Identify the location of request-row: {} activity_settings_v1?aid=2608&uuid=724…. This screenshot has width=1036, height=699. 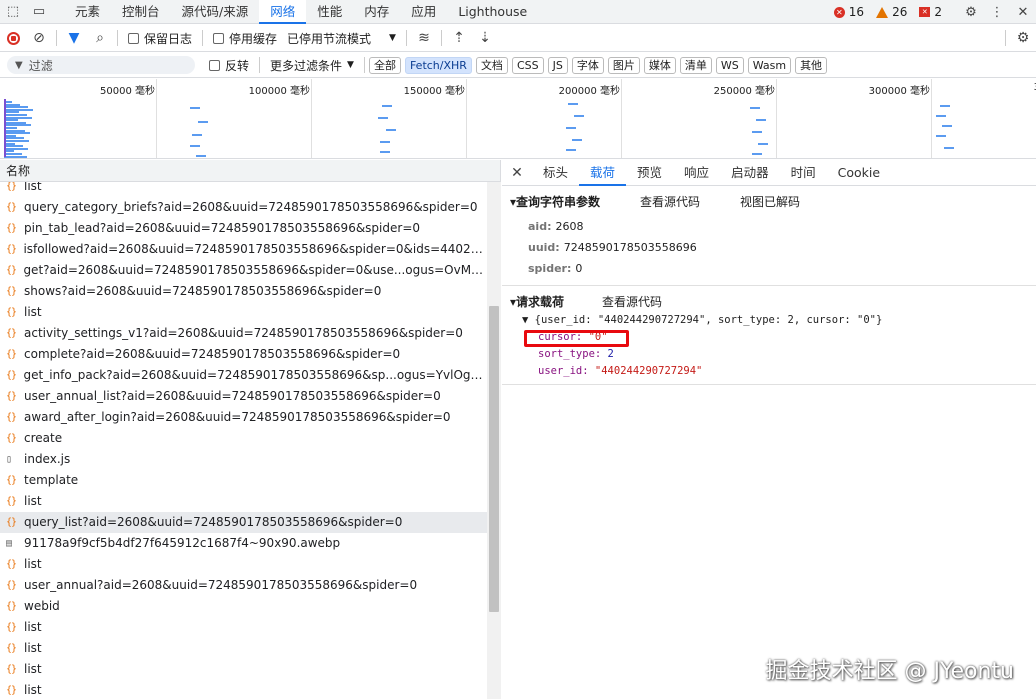
(243, 333).